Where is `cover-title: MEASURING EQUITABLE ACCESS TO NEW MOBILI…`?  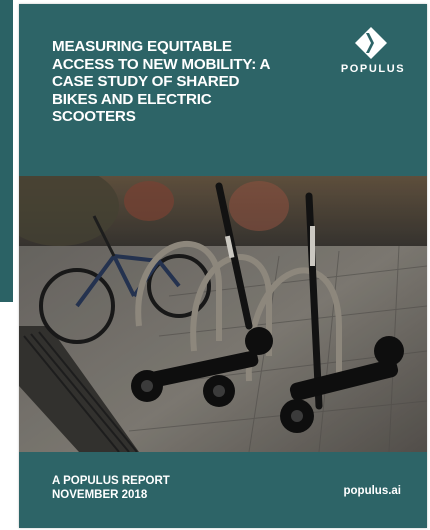 cover-title: MEASURING EQUITABLE ACCESS TO NEW MOBILI… is located at coordinates (161, 81).